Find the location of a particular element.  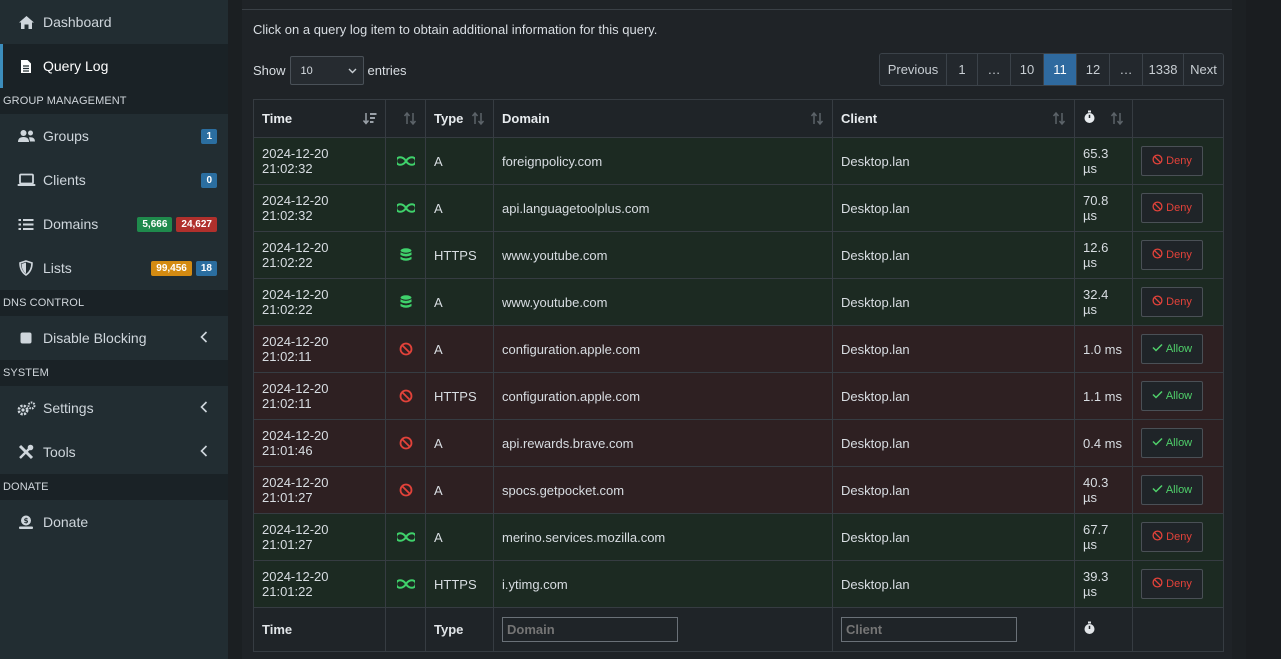

sidebar-item-query-log: Query Log is located at coordinates (114, 66).